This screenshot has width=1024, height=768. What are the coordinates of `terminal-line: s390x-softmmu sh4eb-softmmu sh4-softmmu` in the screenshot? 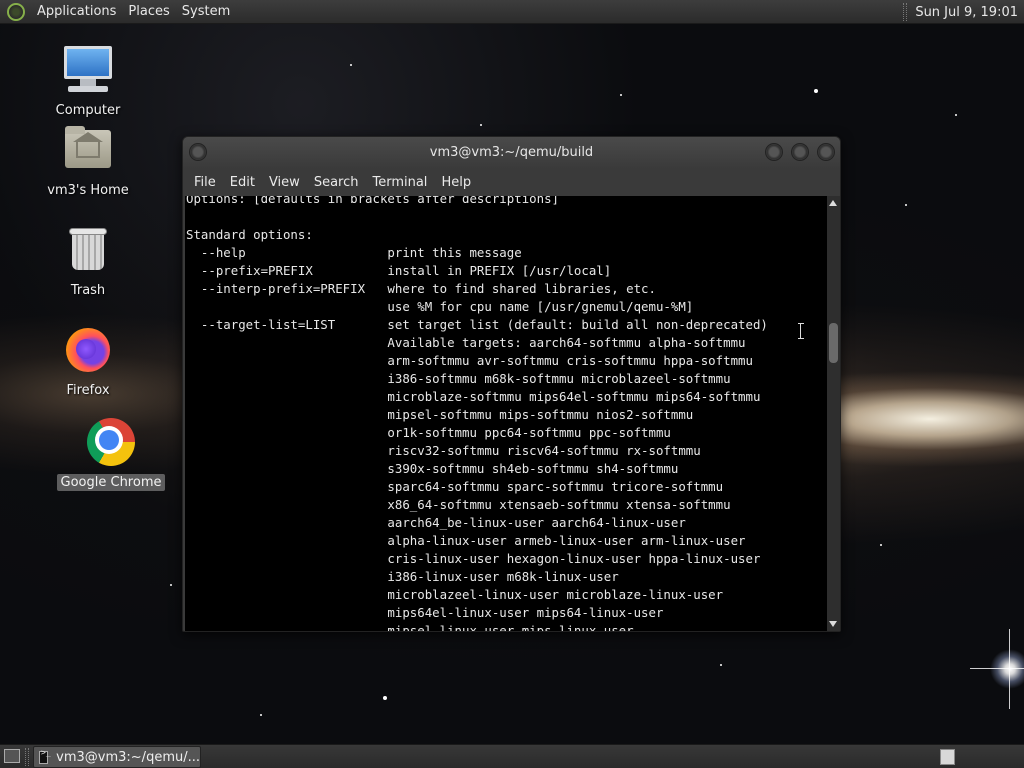 It's located at (432, 468).